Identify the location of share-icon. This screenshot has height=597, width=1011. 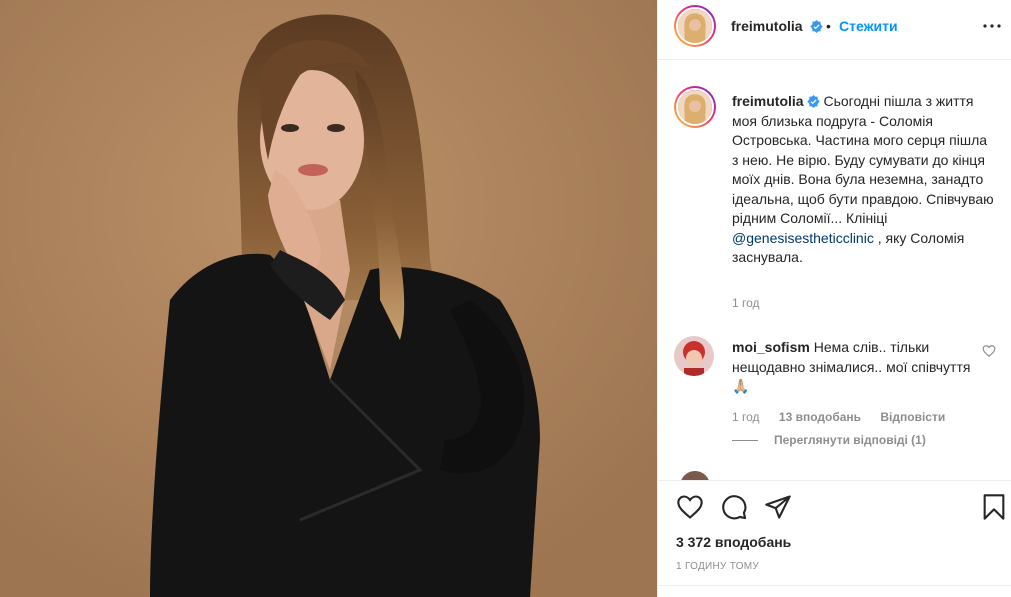
(778, 507).